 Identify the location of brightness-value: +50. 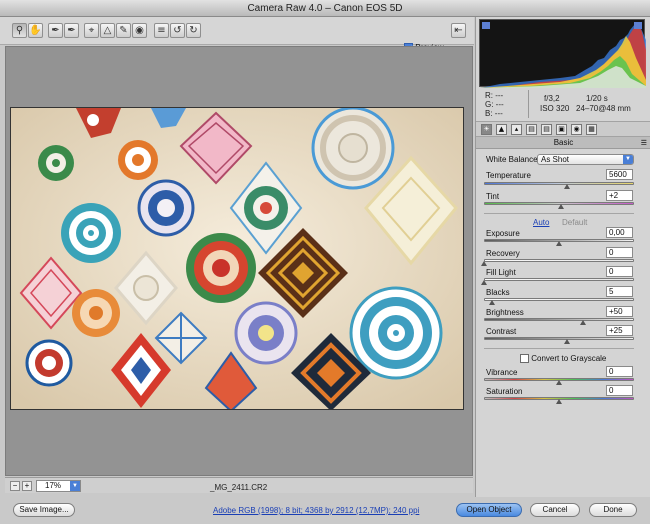
(619, 311).